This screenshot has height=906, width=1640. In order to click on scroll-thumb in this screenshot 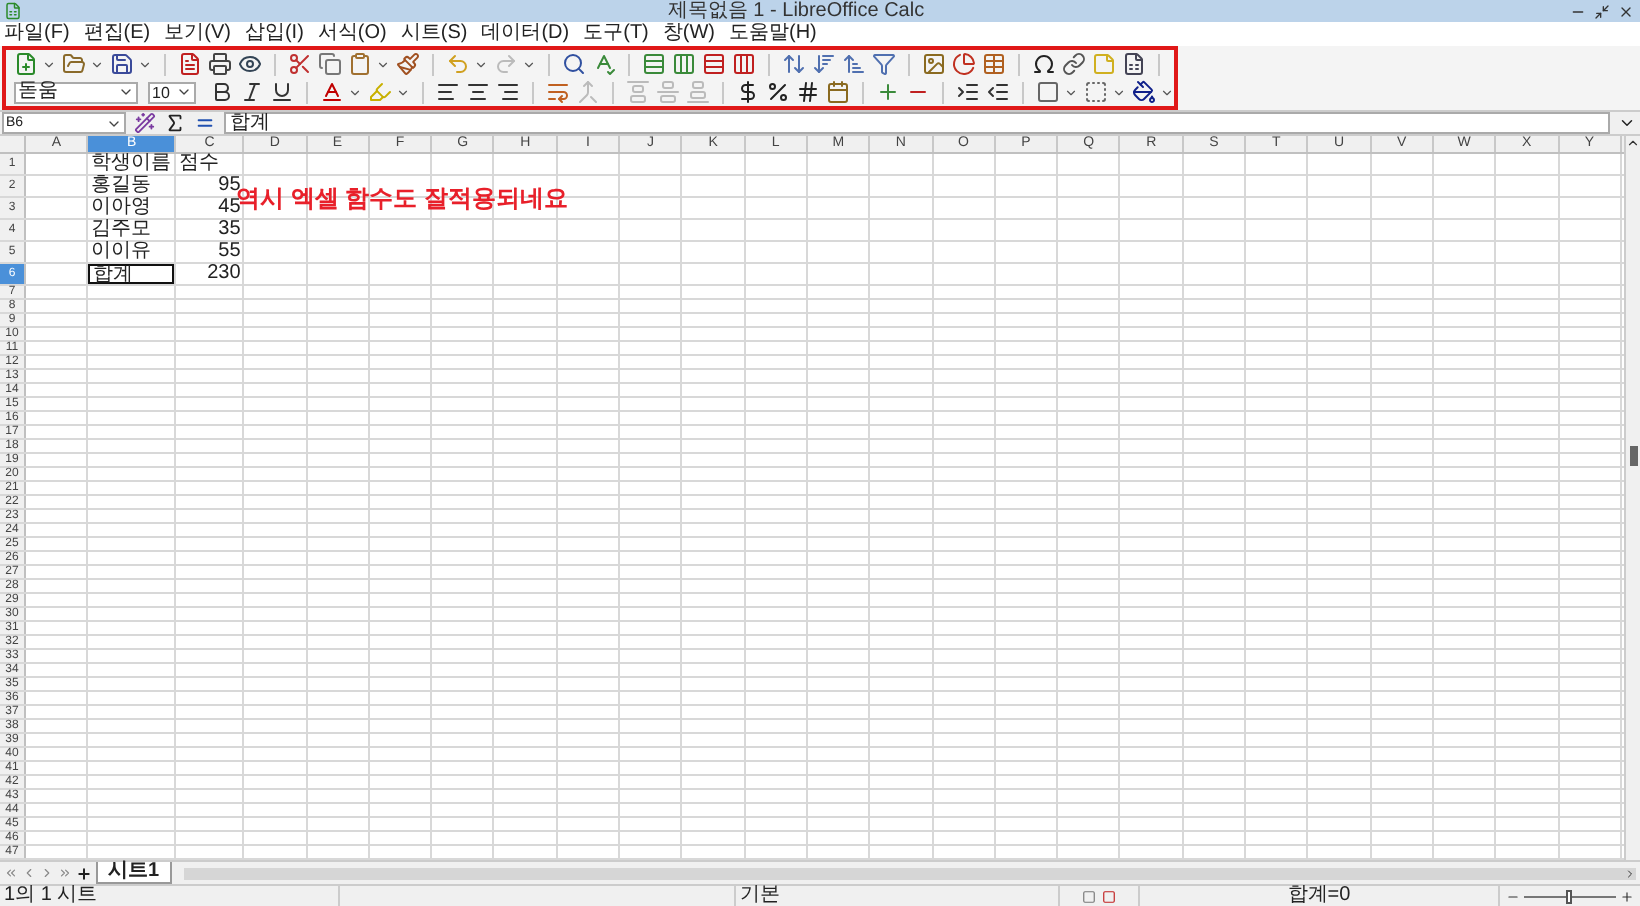, I will do `click(1633, 456)`.